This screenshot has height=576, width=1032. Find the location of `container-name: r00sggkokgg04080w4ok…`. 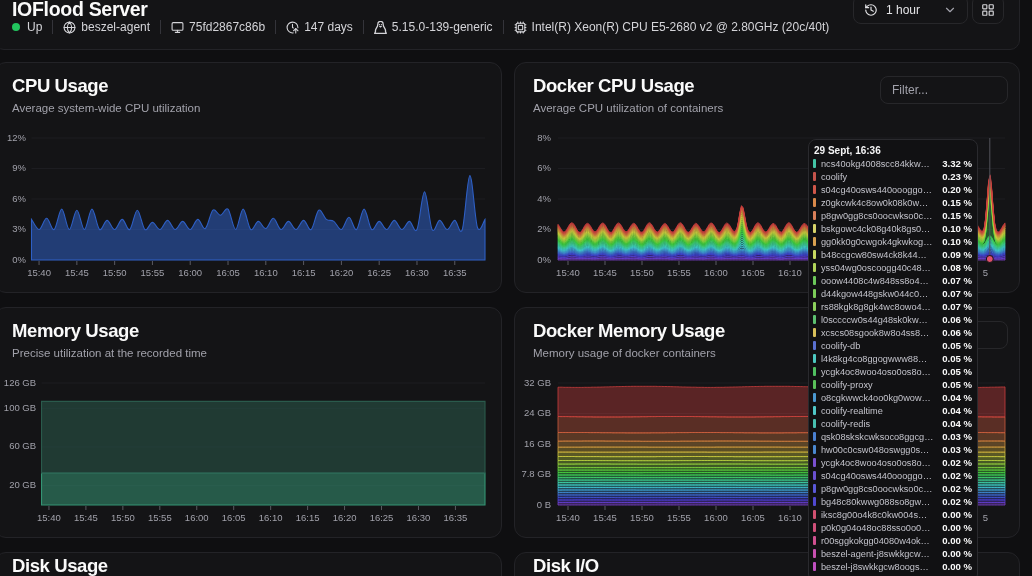

container-name: r00sggkokgg04080w4ok… is located at coordinates (876, 540).